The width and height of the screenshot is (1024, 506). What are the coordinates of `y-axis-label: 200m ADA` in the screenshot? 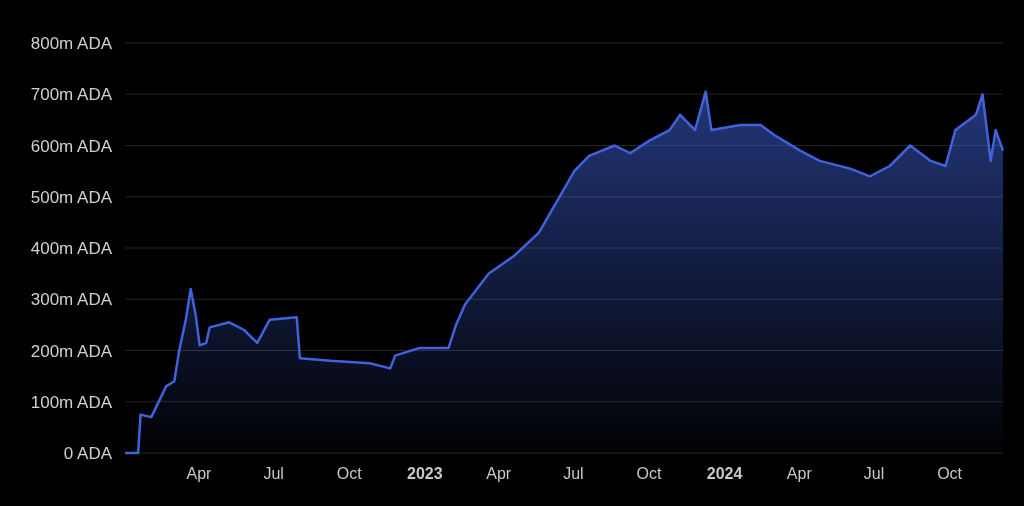 It's located at (71, 351).